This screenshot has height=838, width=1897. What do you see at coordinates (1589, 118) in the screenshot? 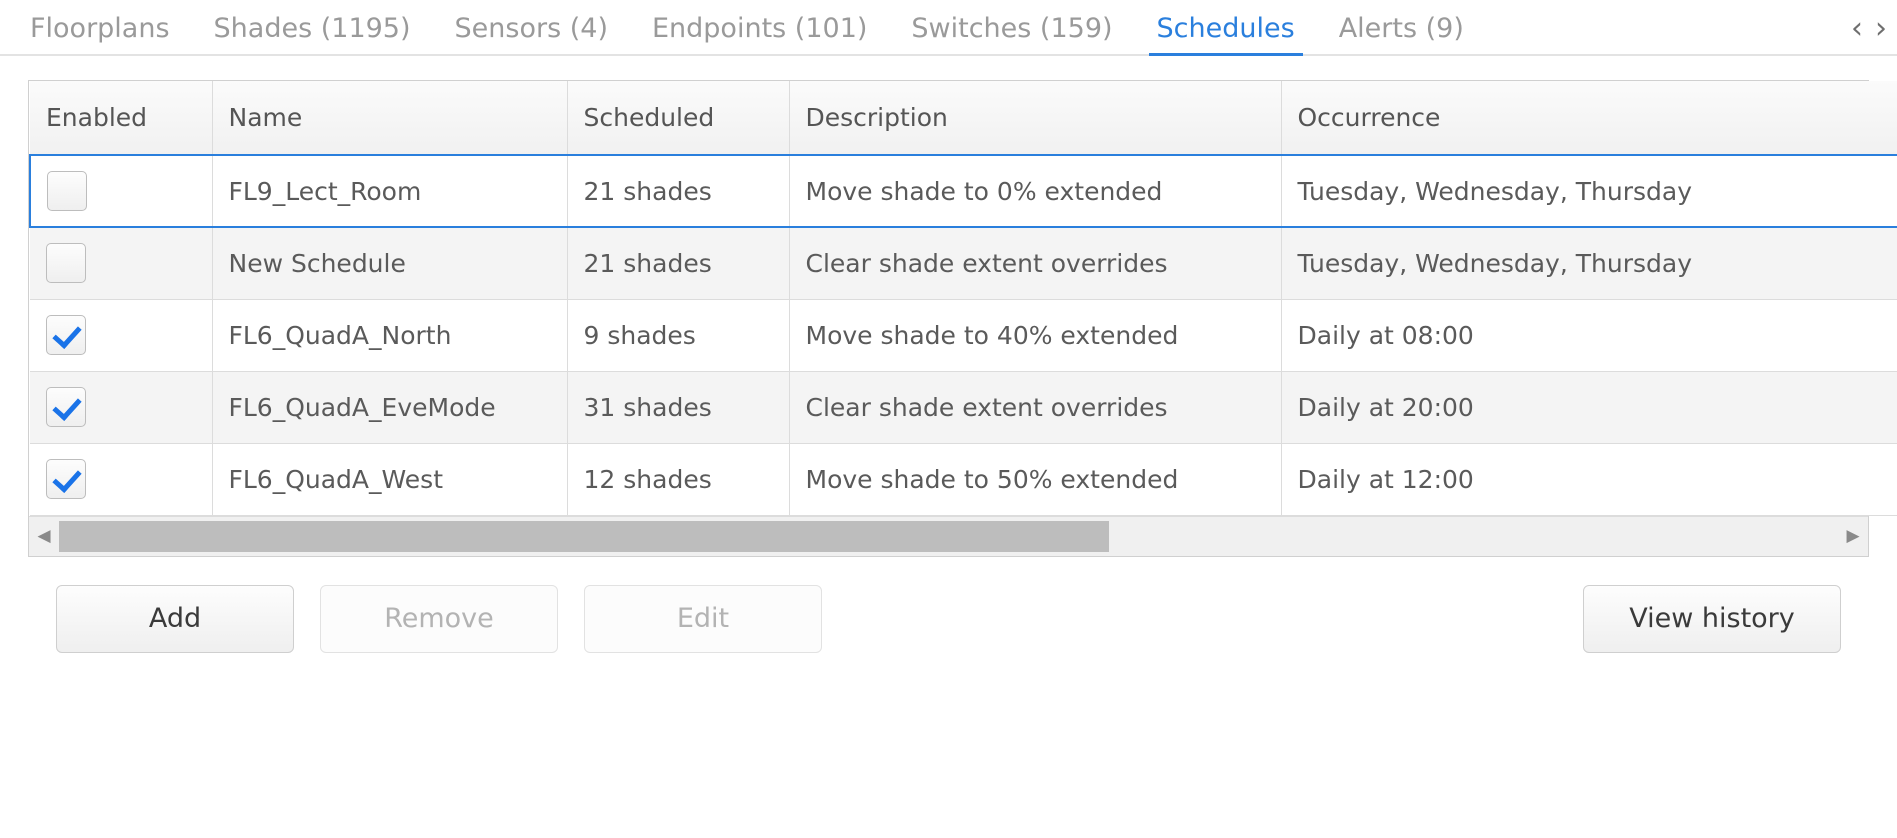
I see `column-header-occurrence: Occurrence` at bounding box center [1589, 118].